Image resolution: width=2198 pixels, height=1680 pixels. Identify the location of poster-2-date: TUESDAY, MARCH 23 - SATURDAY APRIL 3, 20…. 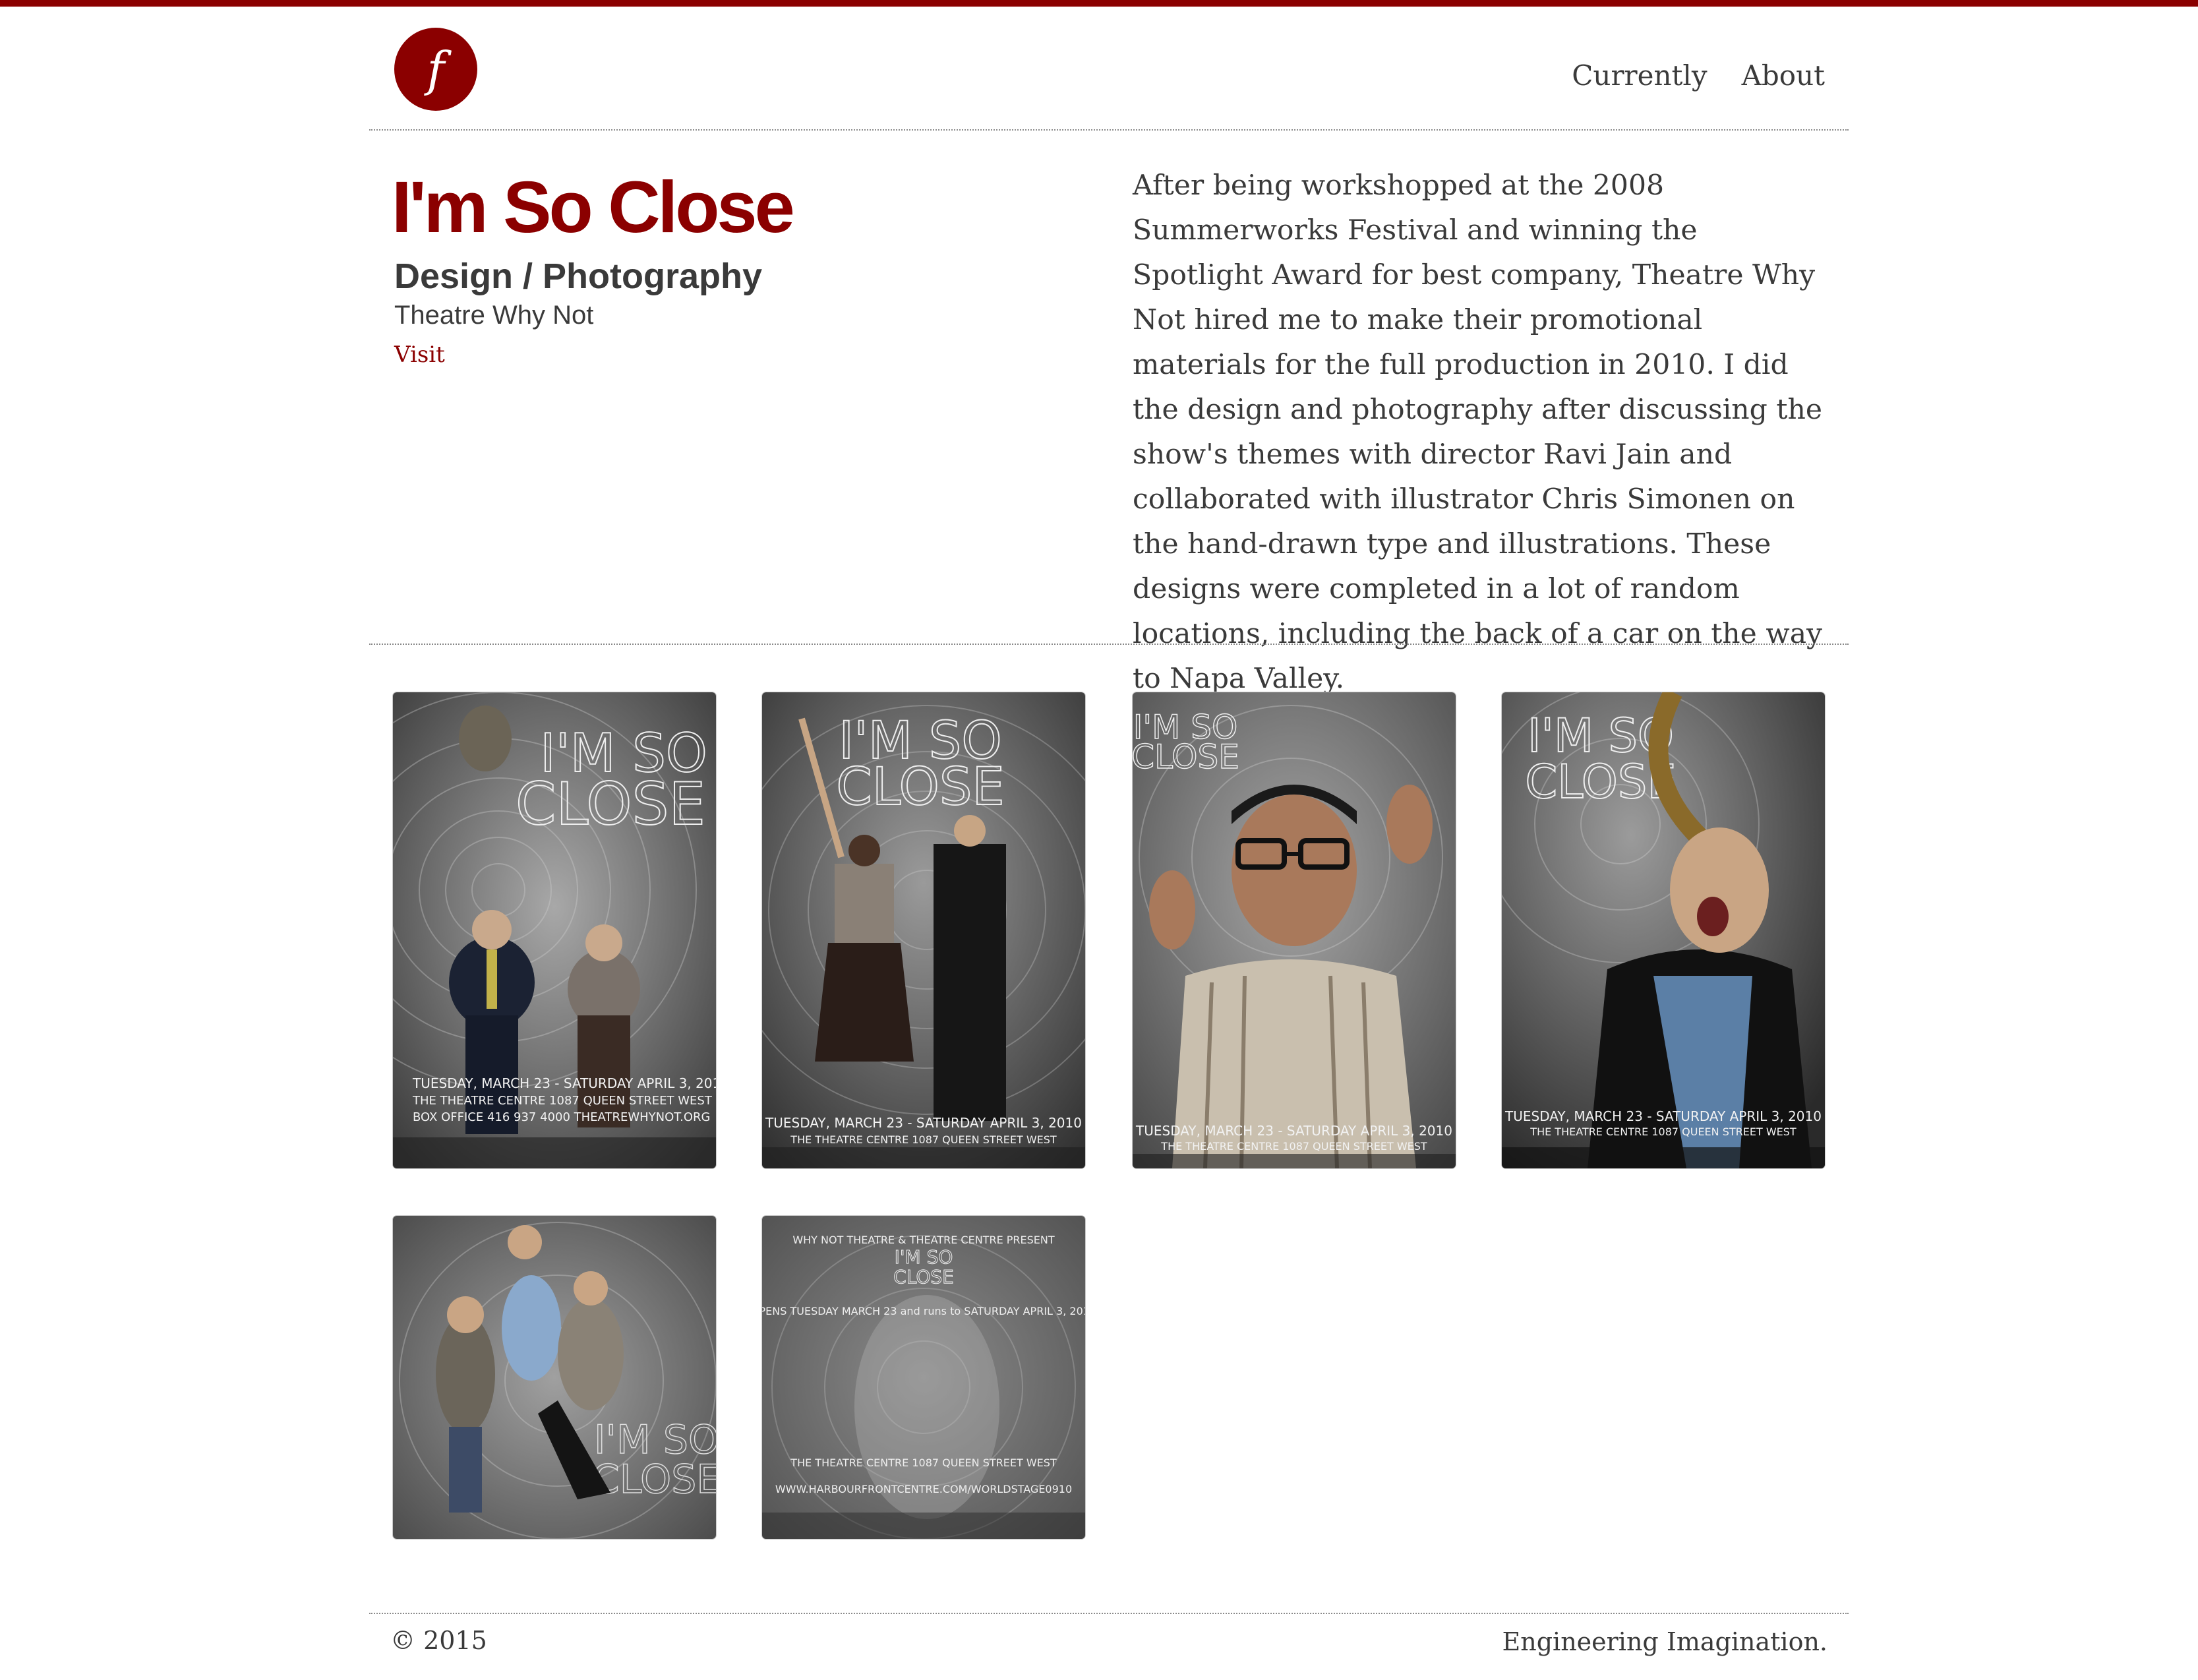
(923, 1123).